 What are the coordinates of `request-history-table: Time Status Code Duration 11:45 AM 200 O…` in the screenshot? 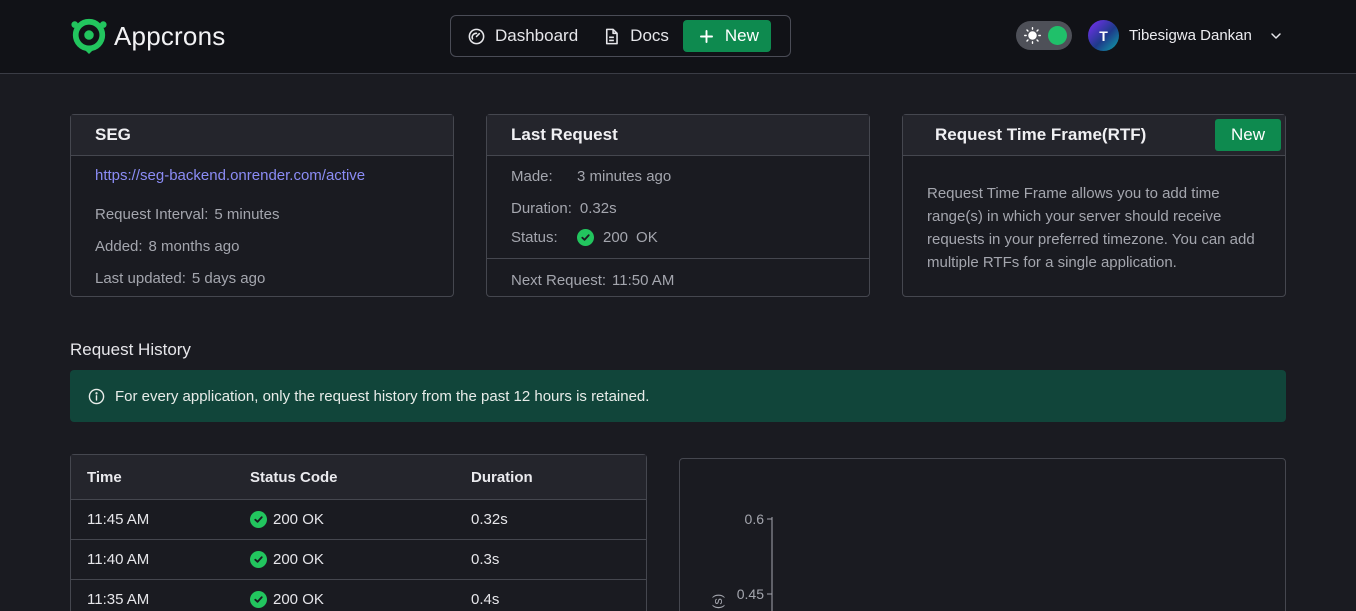 It's located at (358, 532).